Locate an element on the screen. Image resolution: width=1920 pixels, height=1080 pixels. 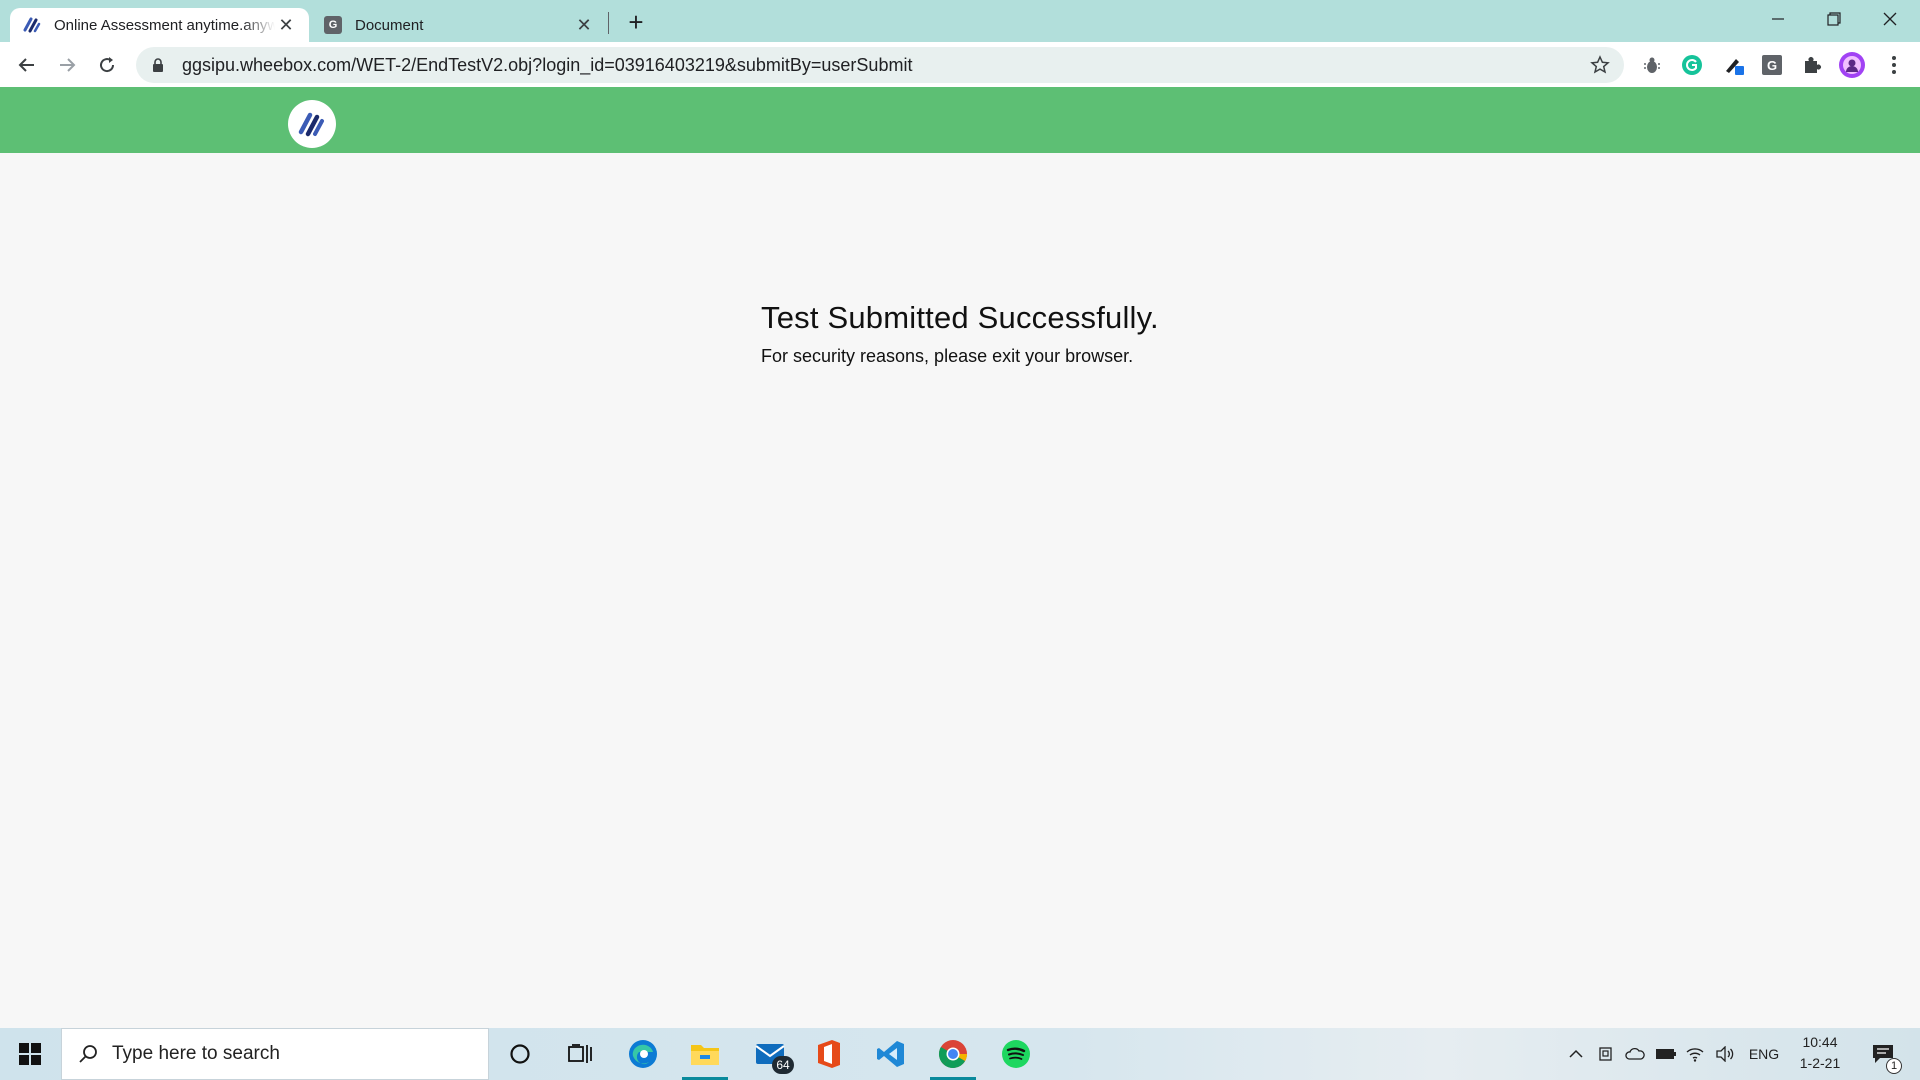
tab-title: Online Assessment anytime.anywhere is located at coordinates (164, 25).